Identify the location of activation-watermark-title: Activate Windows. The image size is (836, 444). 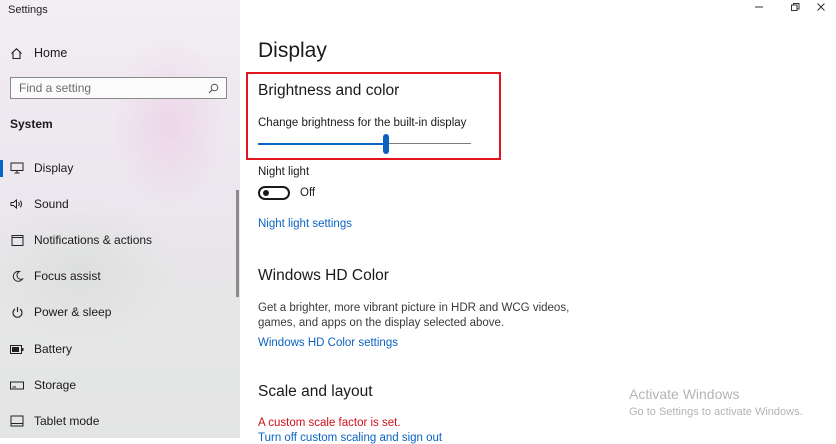
(684, 394).